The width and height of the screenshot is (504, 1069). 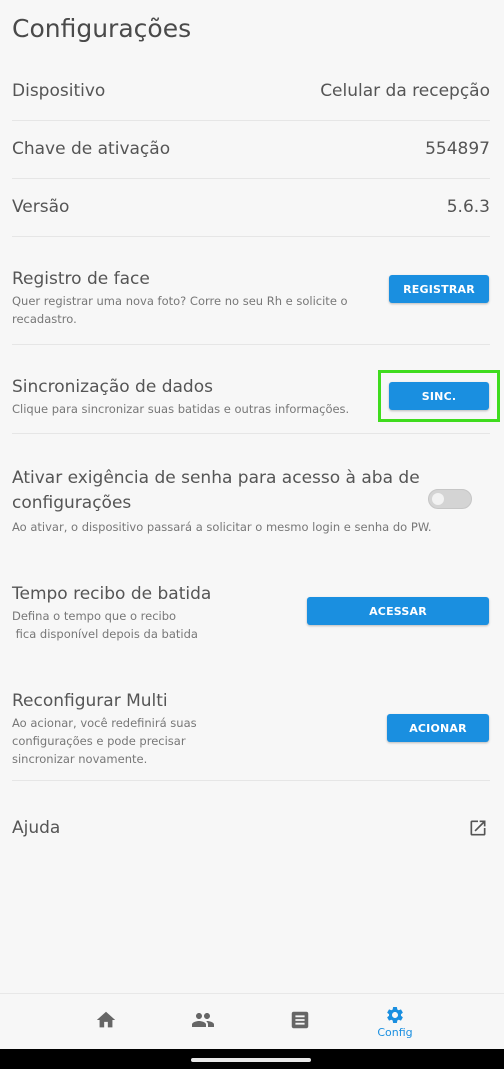 What do you see at coordinates (468, 207) in the screenshot?
I see `version-value: 5.6.3` at bounding box center [468, 207].